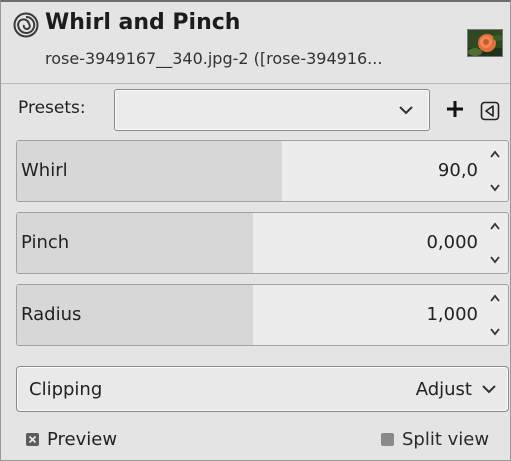  Describe the element at coordinates (443, 389) in the screenshot. I see `clipping-value: Adjust` at that location.